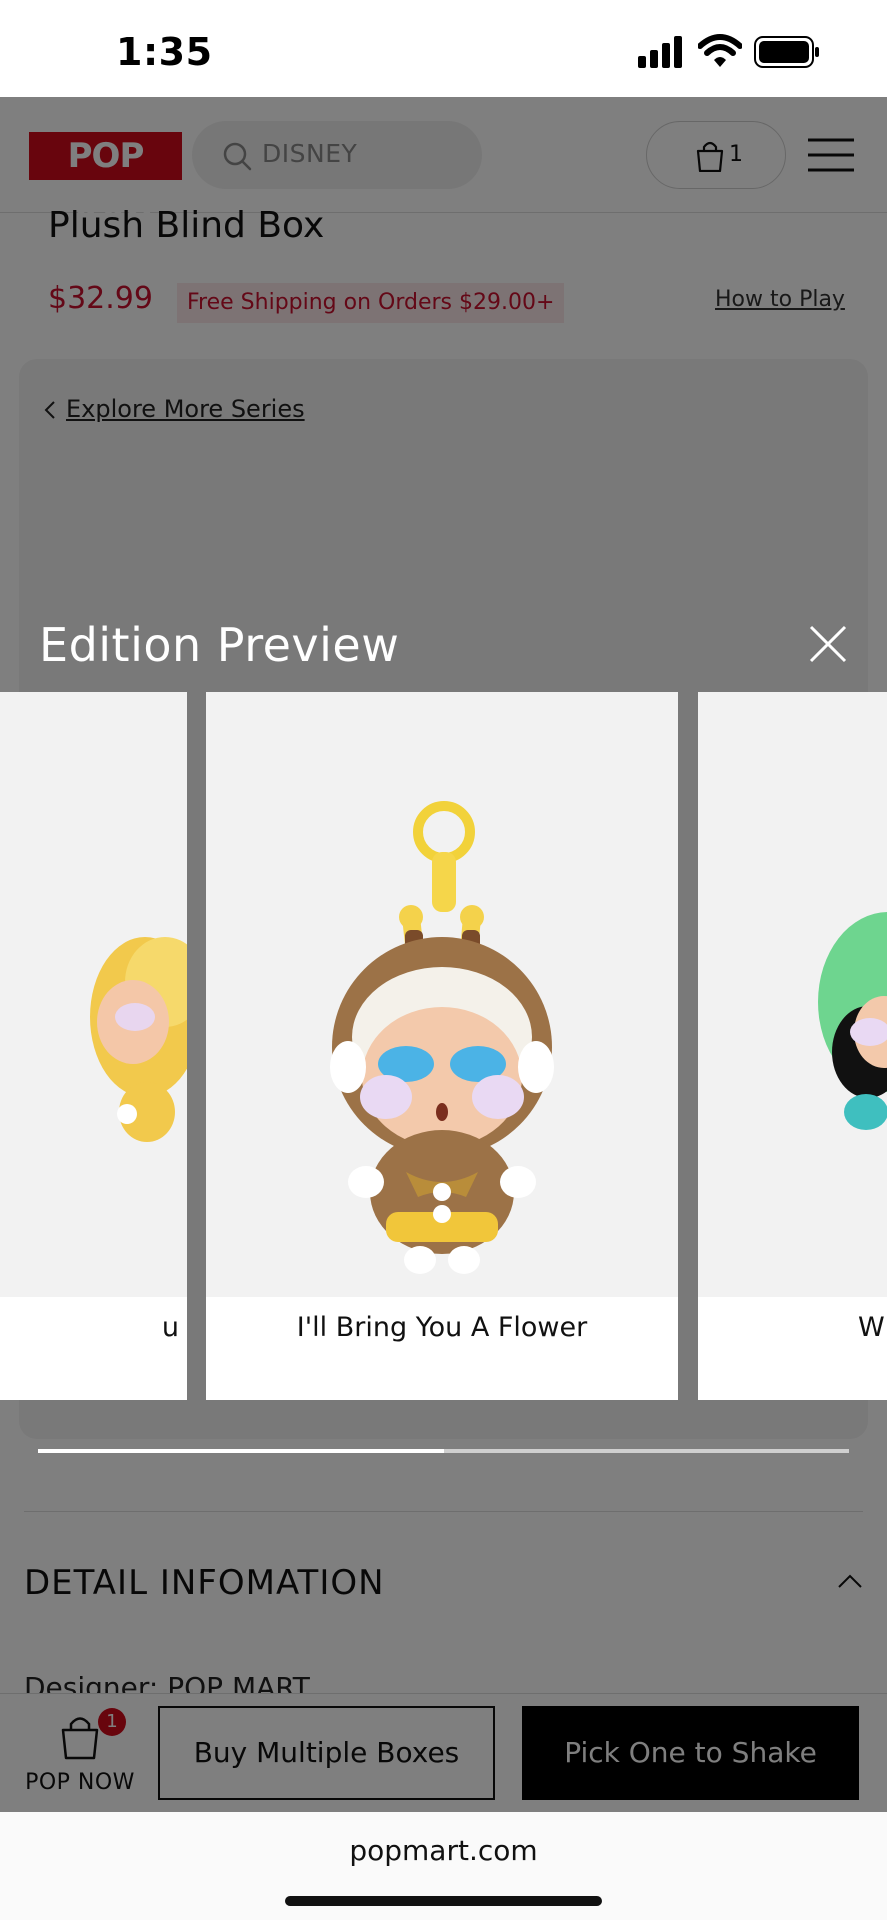  Describe the element at coordinates (112, 1722) in the screenshot. I see `notification-badge: 1` at that location.